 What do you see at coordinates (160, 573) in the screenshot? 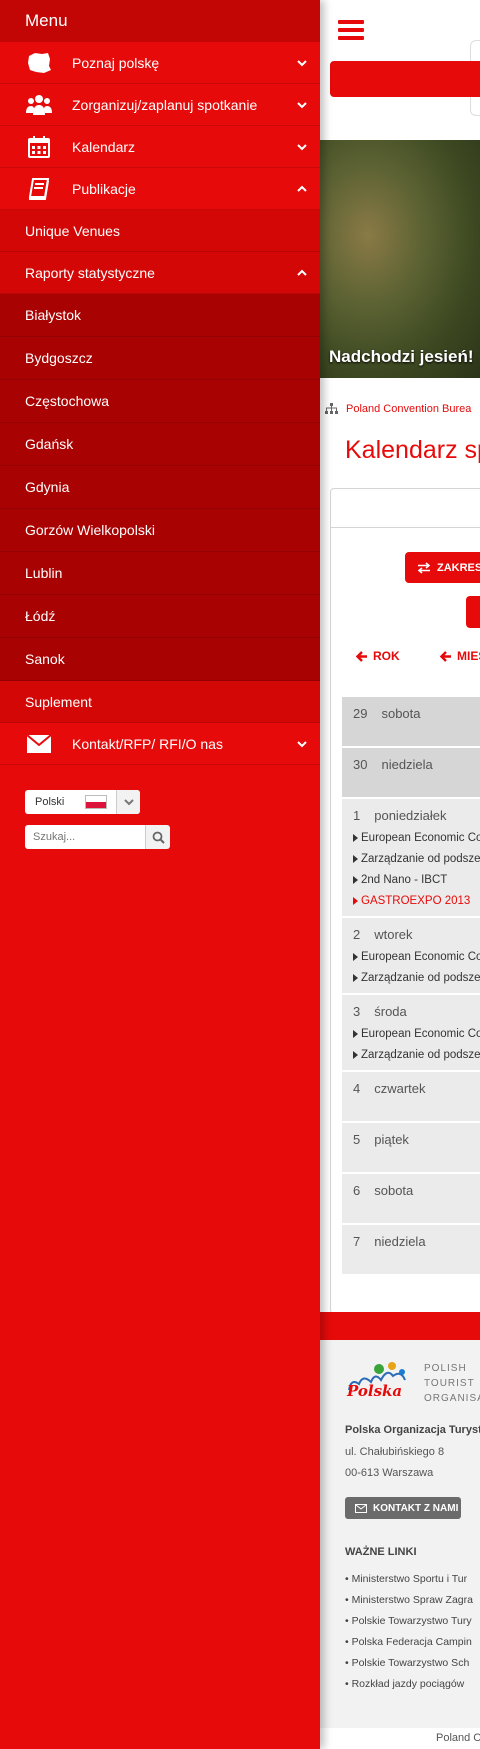
I see `city-item: Lublin` at bounding box center [160, 573].